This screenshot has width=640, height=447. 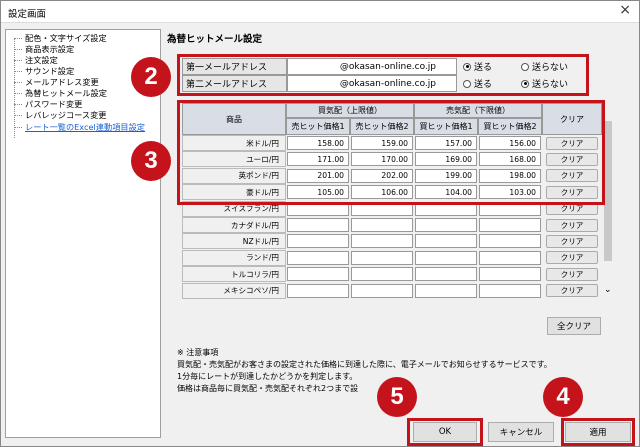 I want to click on clear-all-button: 全クリア, so click(x=574, y=326).